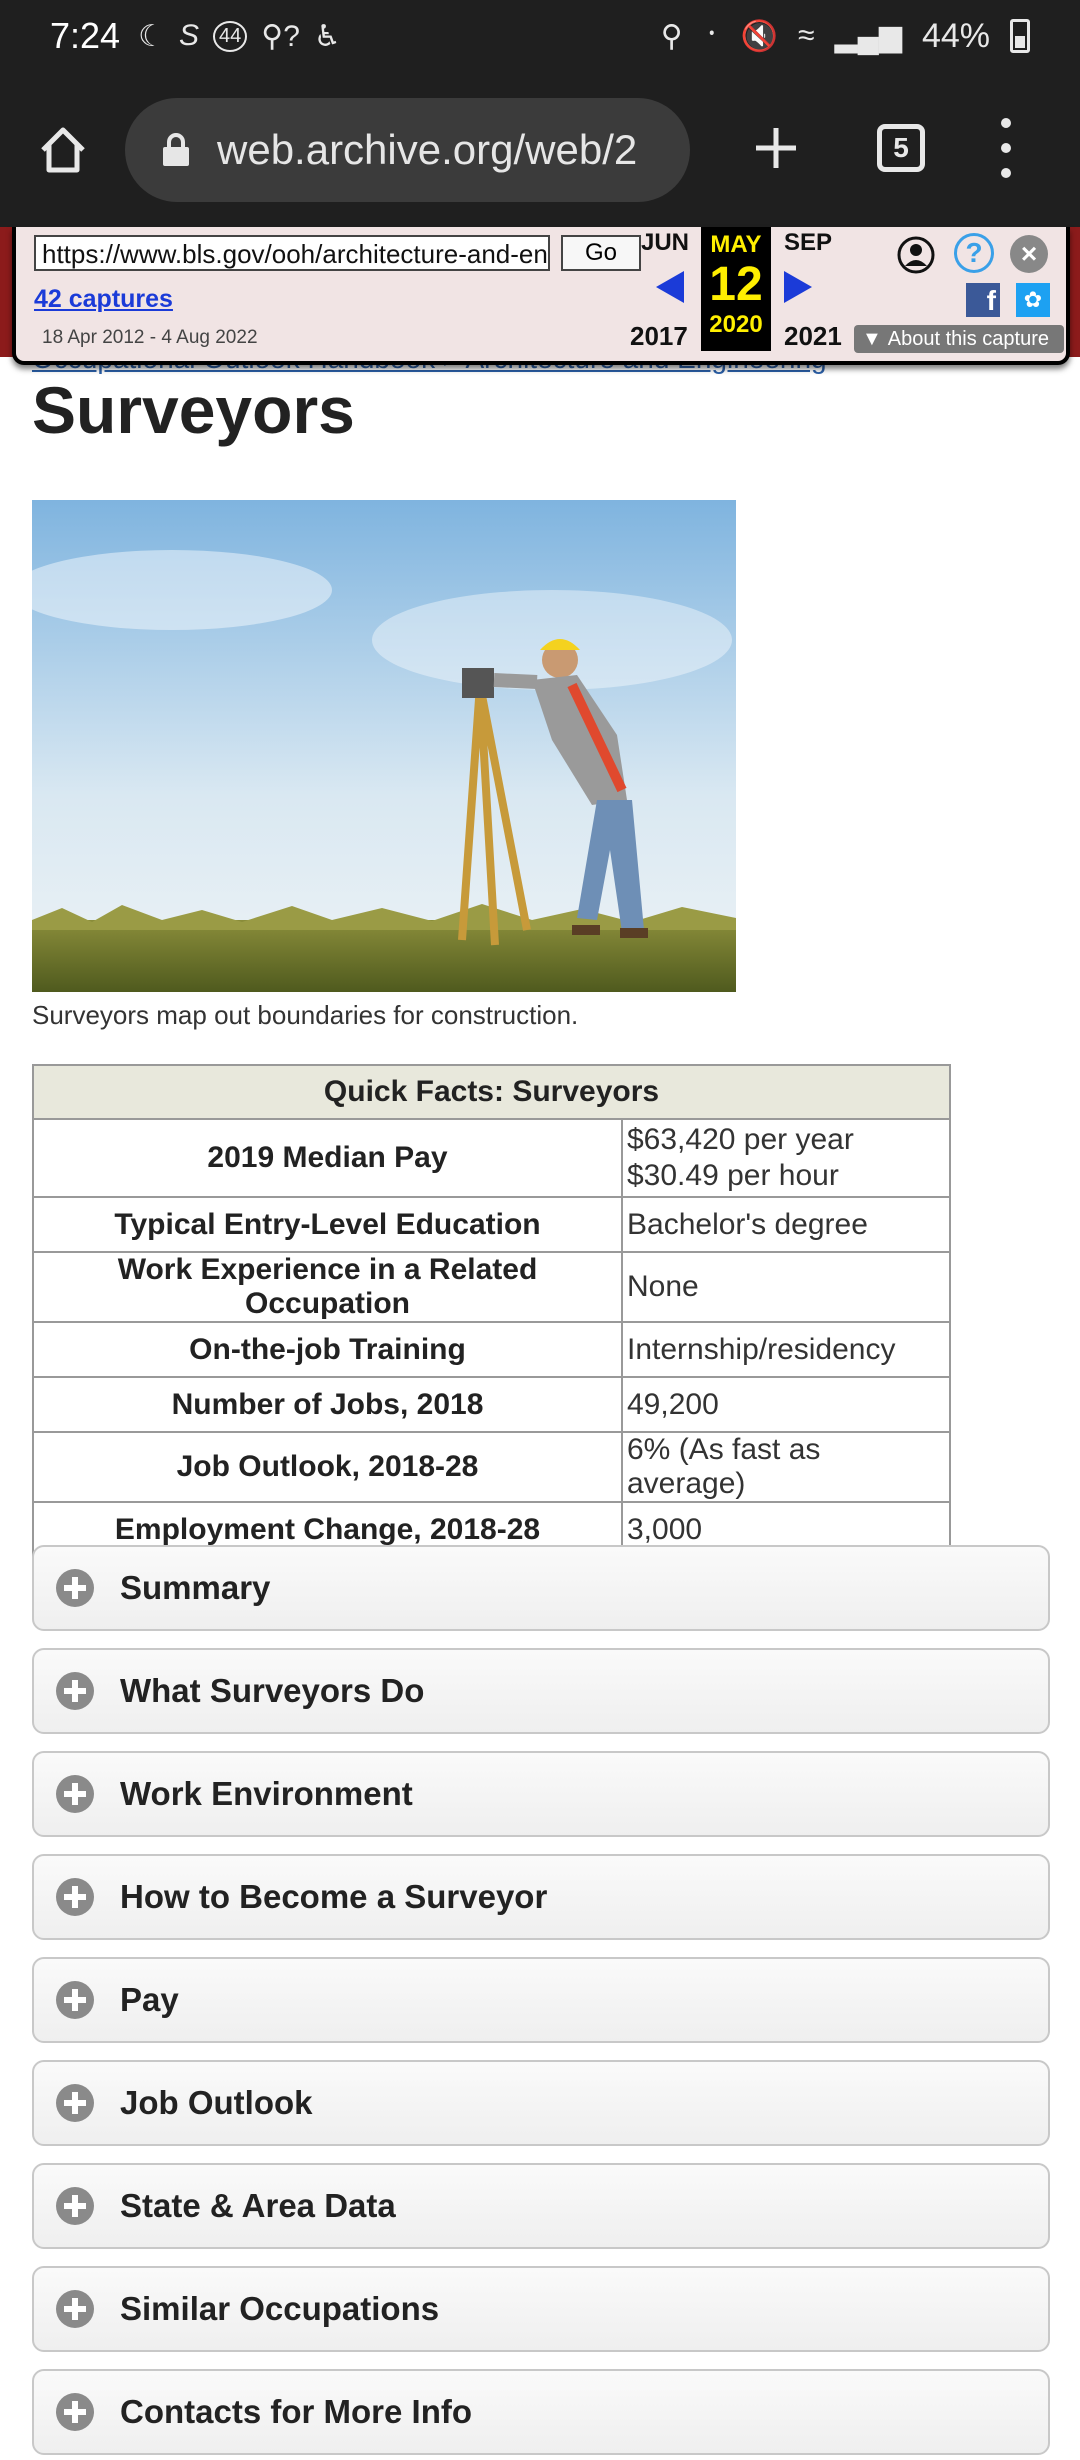  Describe the element at coordinates (541, 2309) in the screenshot. I see `section-similar-occupations: Similar Occupations` at that location.